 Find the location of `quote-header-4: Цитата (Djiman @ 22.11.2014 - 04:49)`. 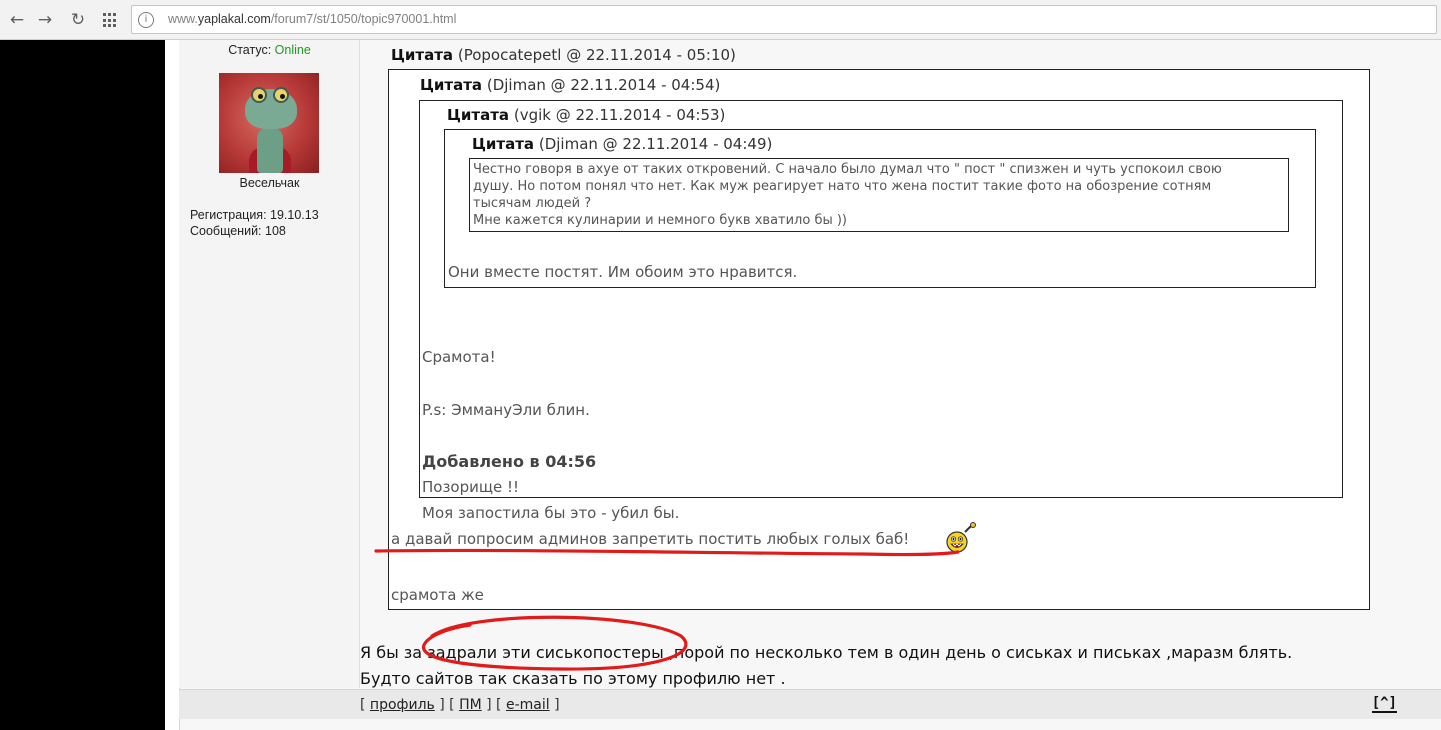

quote-header-4: Цитата (Djiman @ 22.11.2014 - 04:49) is located at coordinates (622, 144).